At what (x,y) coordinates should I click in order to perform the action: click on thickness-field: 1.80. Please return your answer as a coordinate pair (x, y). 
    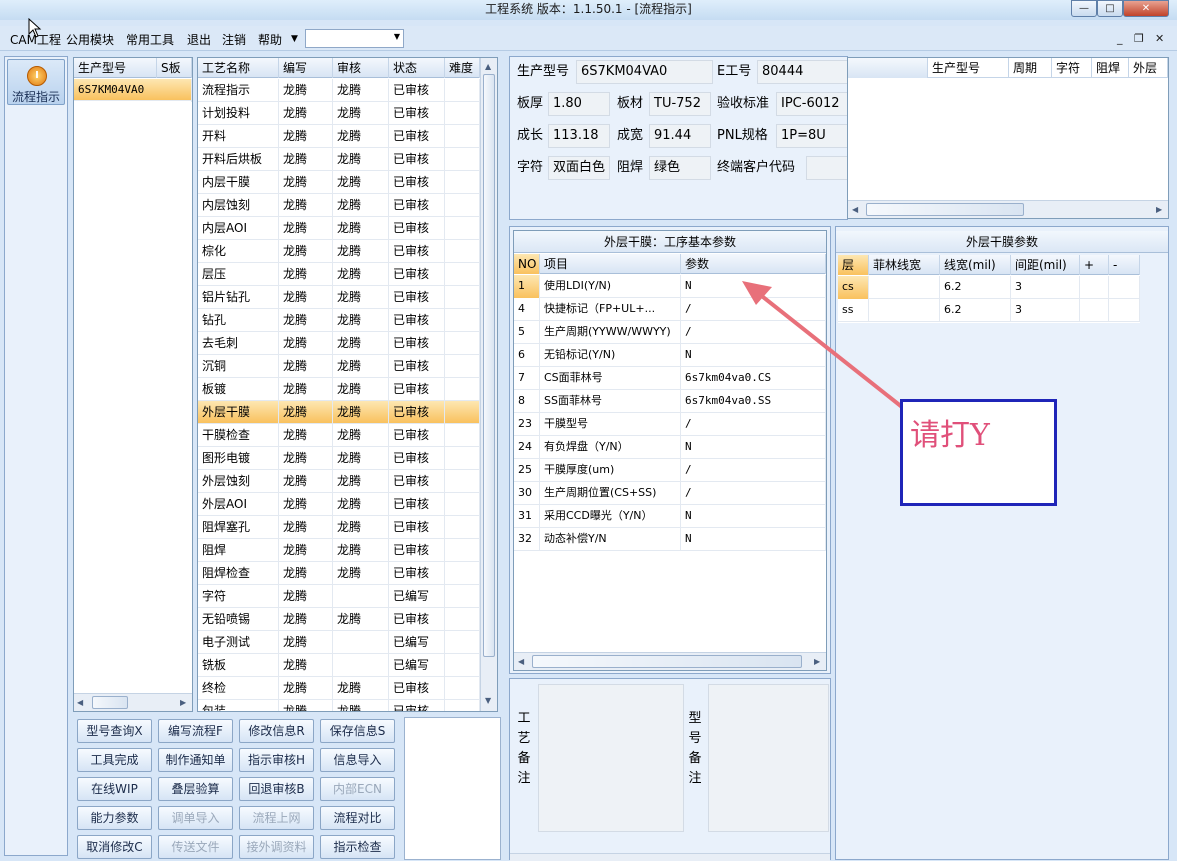
    Looking at the image, I should click on (579, 104).